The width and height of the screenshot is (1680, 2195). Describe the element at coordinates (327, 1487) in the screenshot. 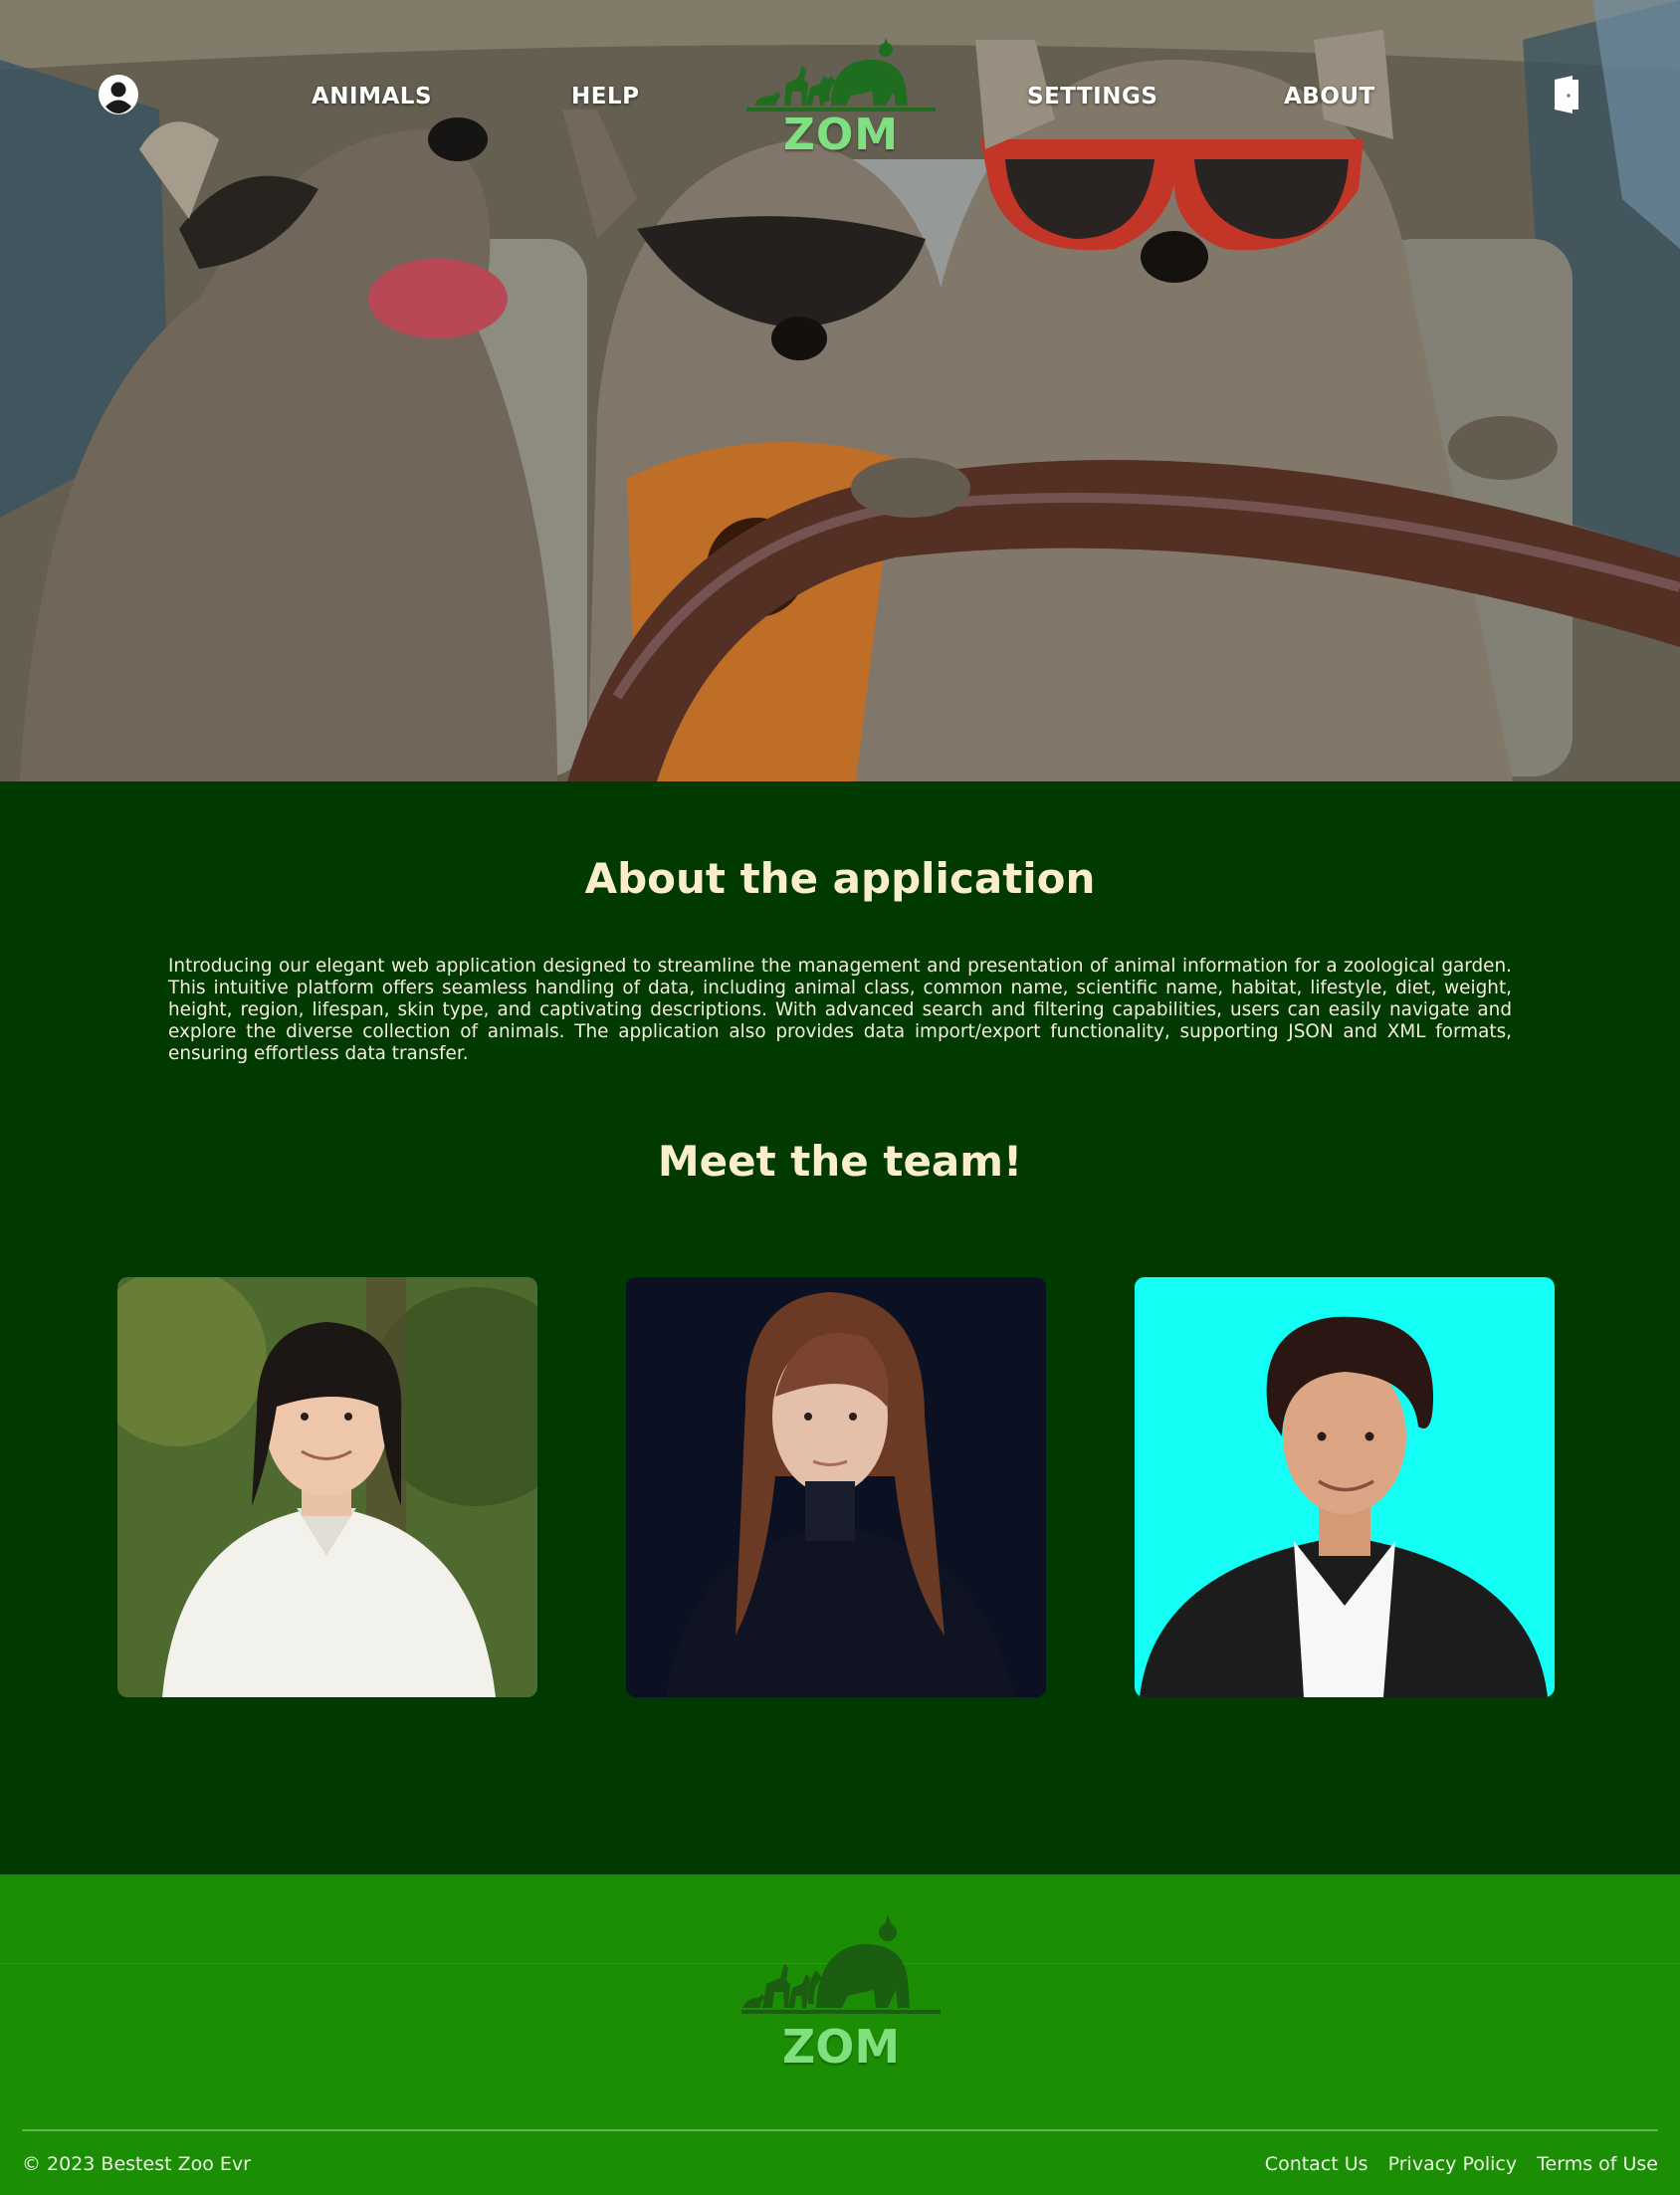

I see `team-member-1-photo` at that location.